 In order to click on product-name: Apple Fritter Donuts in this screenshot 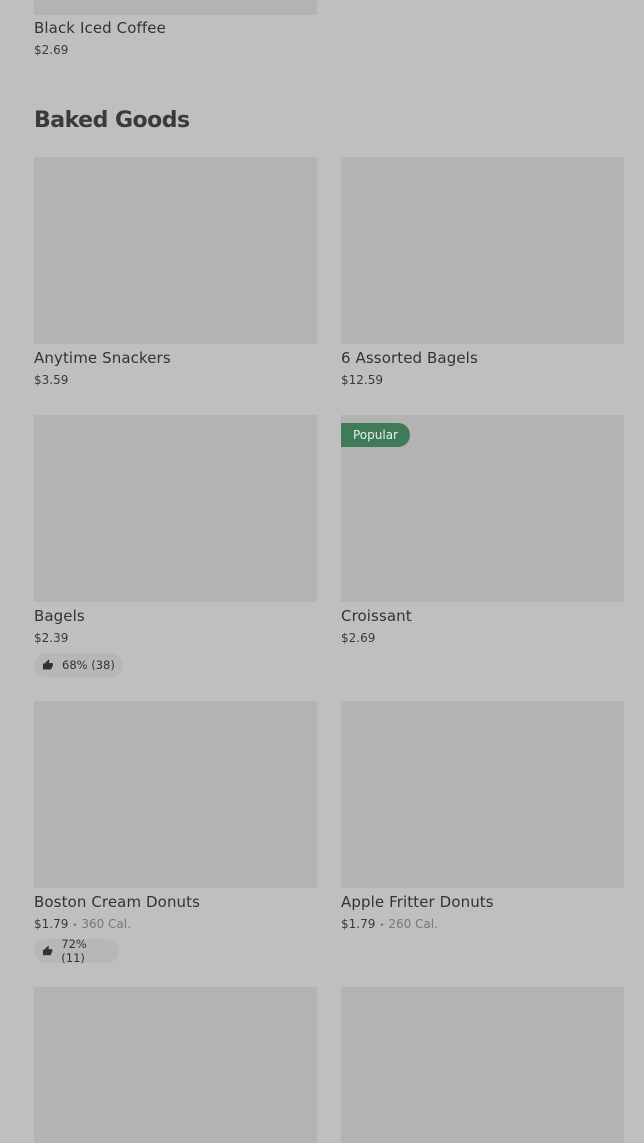, I will do `click(417, 902)`.